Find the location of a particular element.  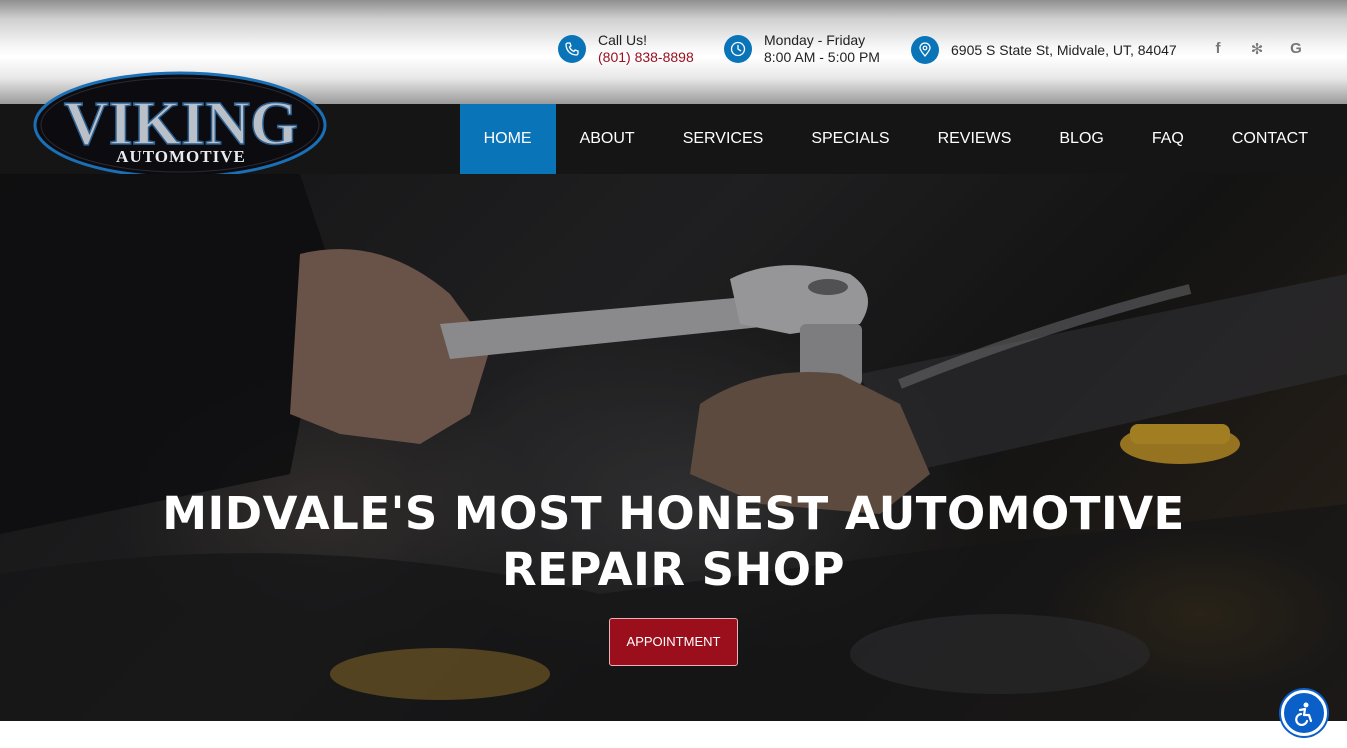

map-pin-icon is located at coordinates (925, 50).